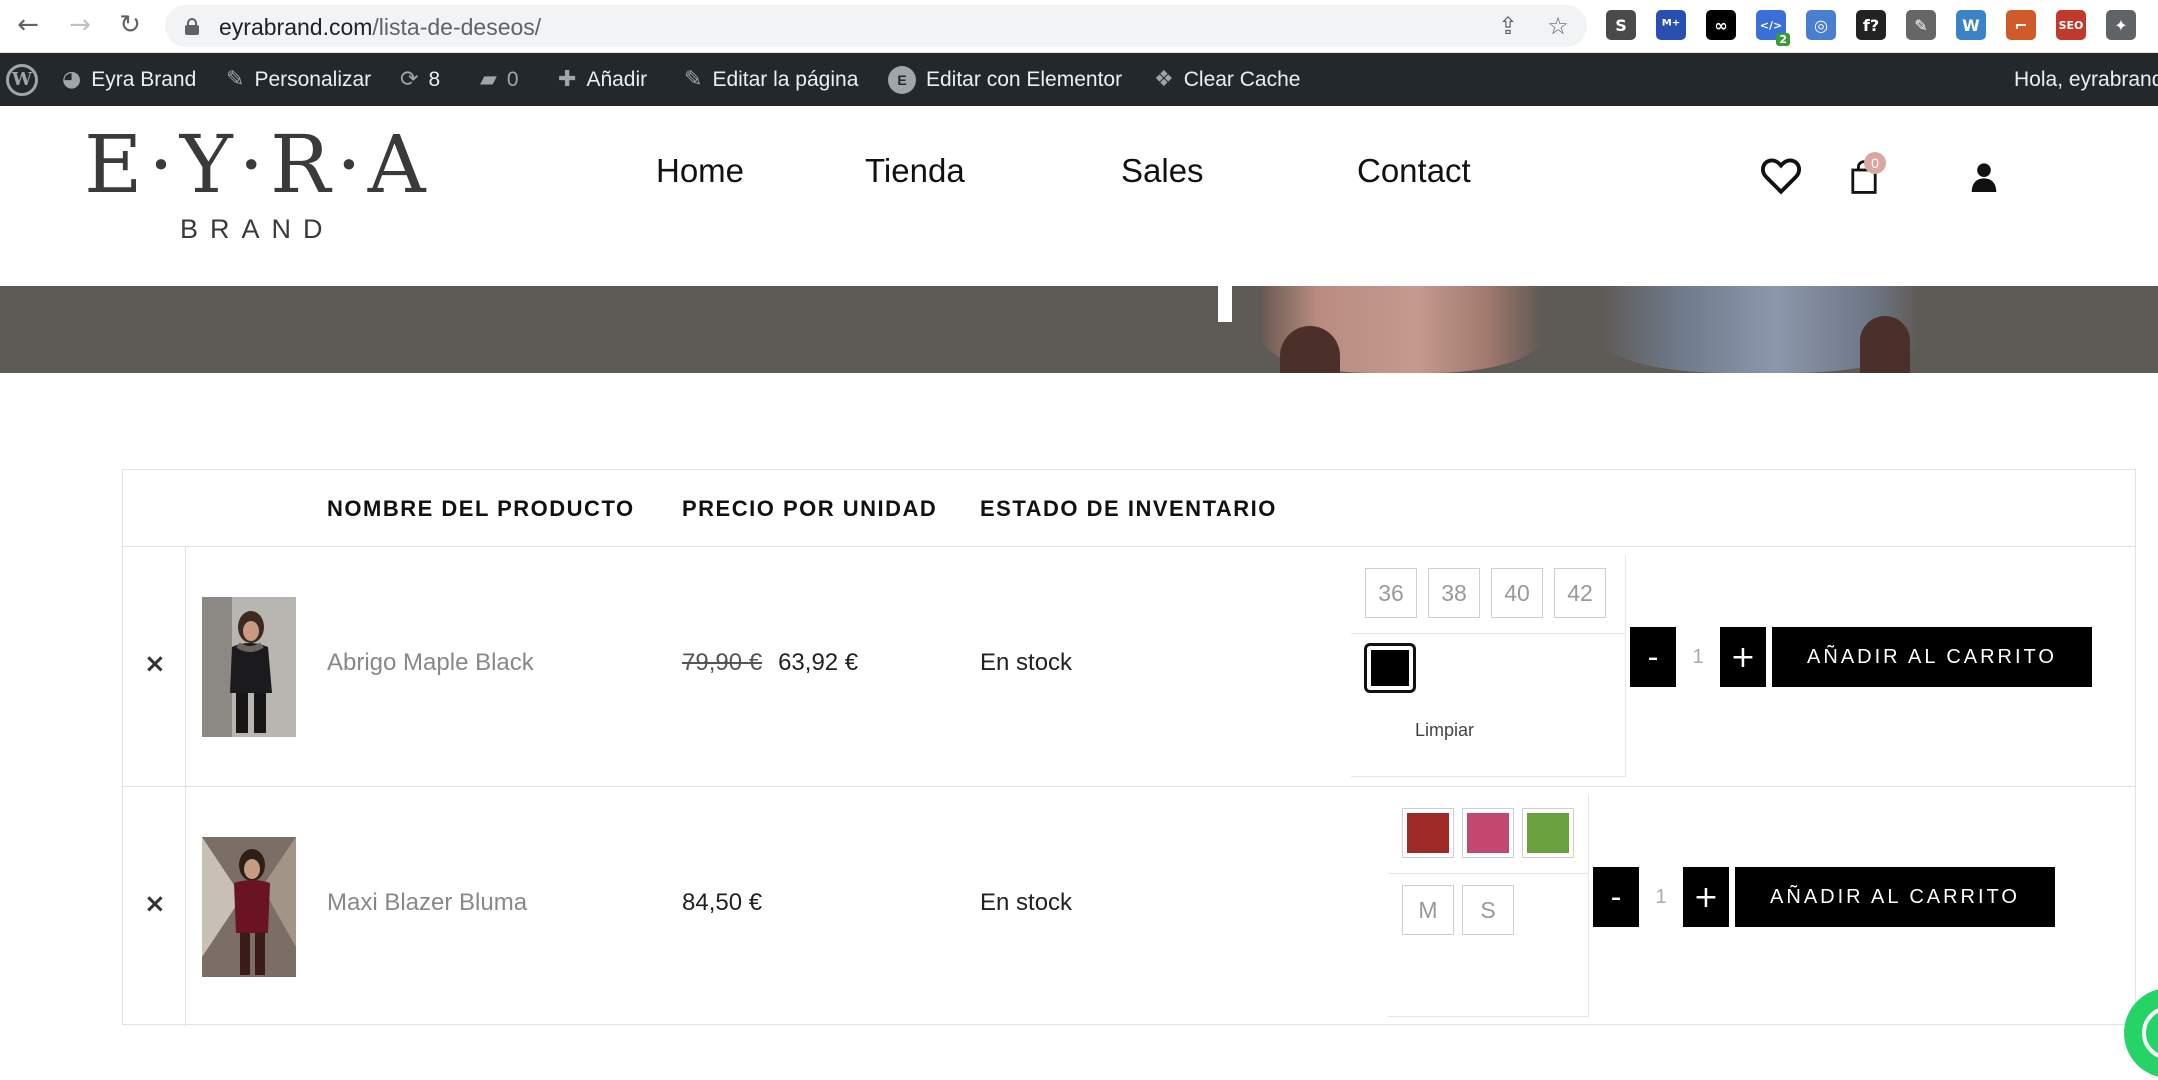 This screenshot has width=2158, height=1080. I want to click on menu-item-home: Home, so click(700, 171).